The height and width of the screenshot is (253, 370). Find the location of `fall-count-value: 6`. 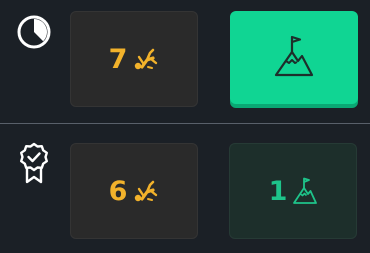

fall-count-value: 6 is located at coordinates (118, 191).